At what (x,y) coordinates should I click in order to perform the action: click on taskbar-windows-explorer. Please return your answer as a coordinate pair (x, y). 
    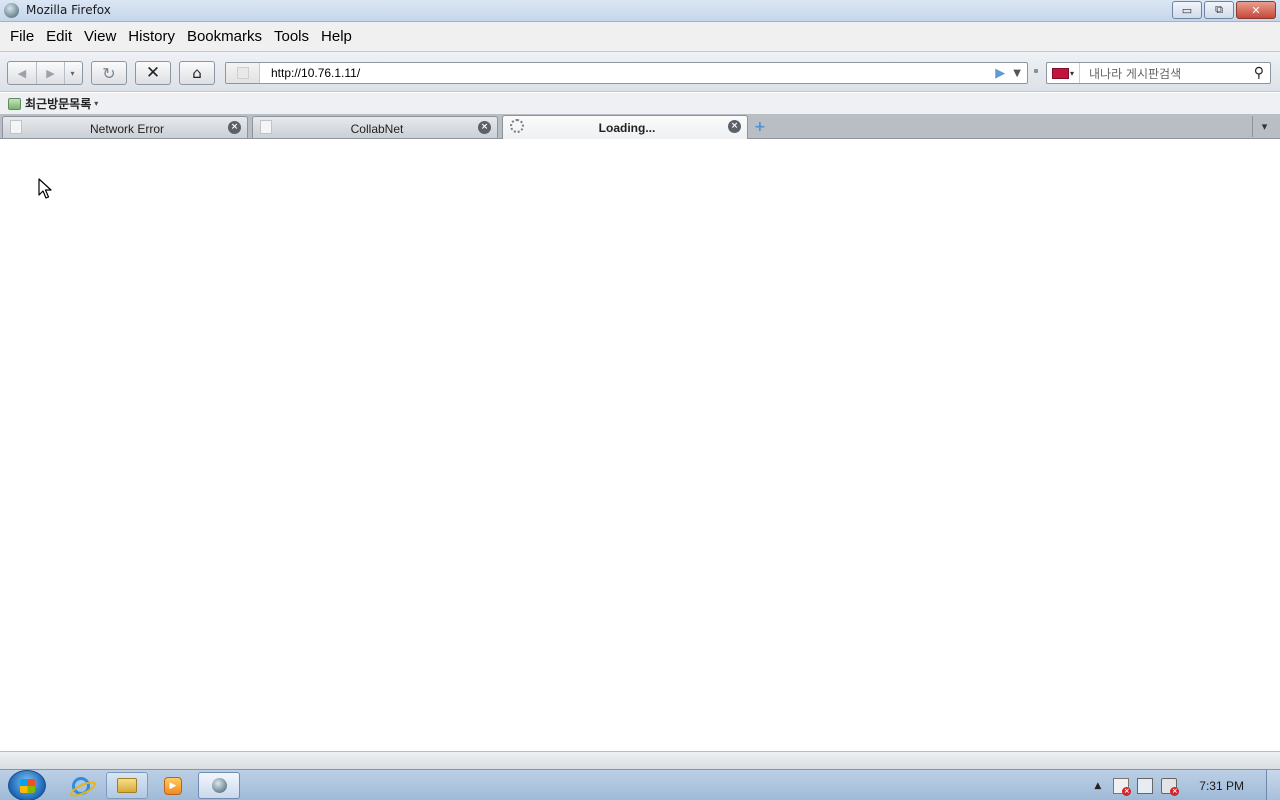
    Looking at the image, I should click on (127, 785).